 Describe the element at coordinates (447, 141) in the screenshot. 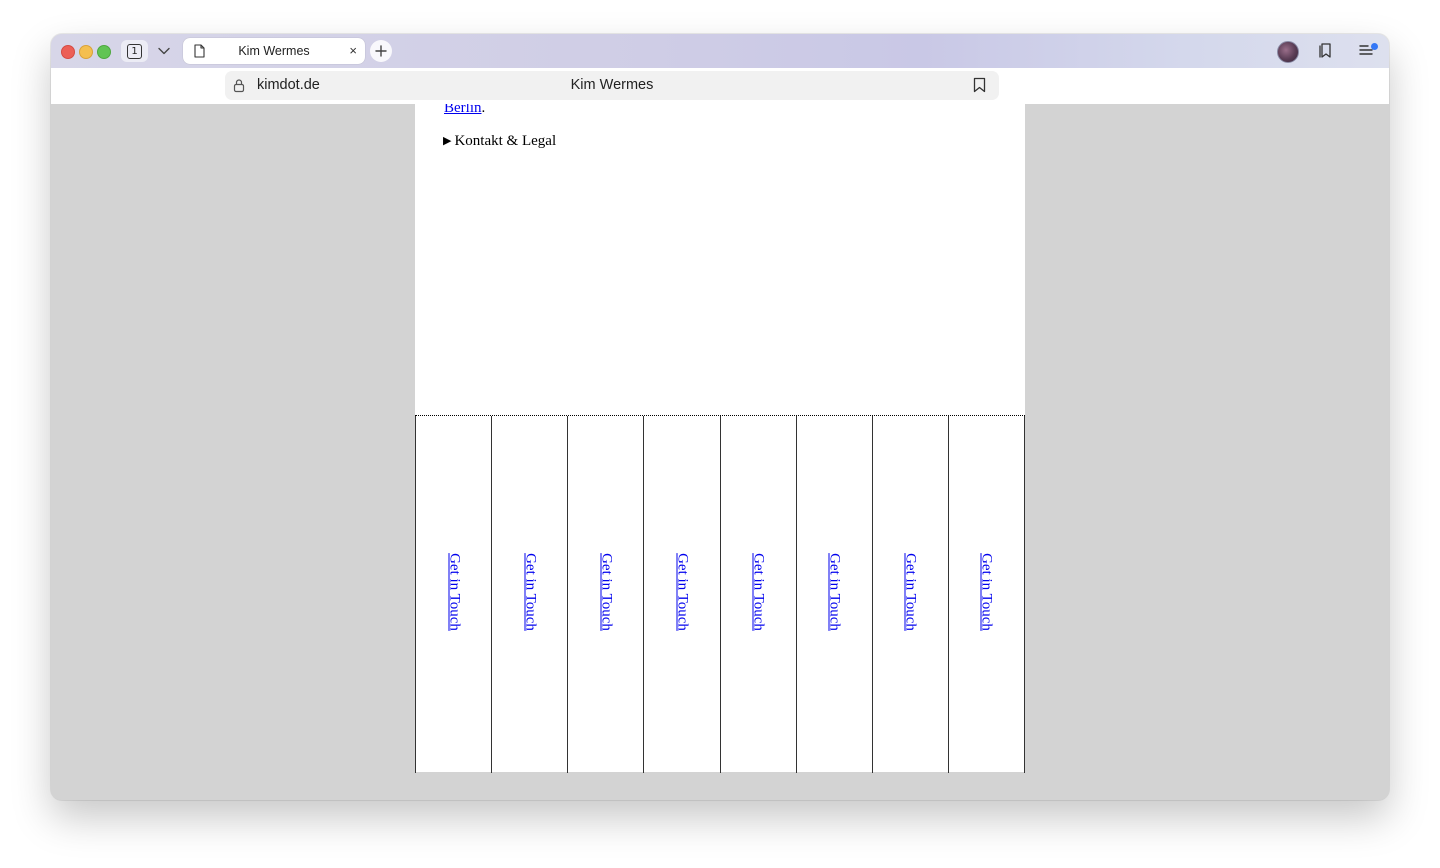

I see `disclosure-triangle-icon: ▶` at that location.